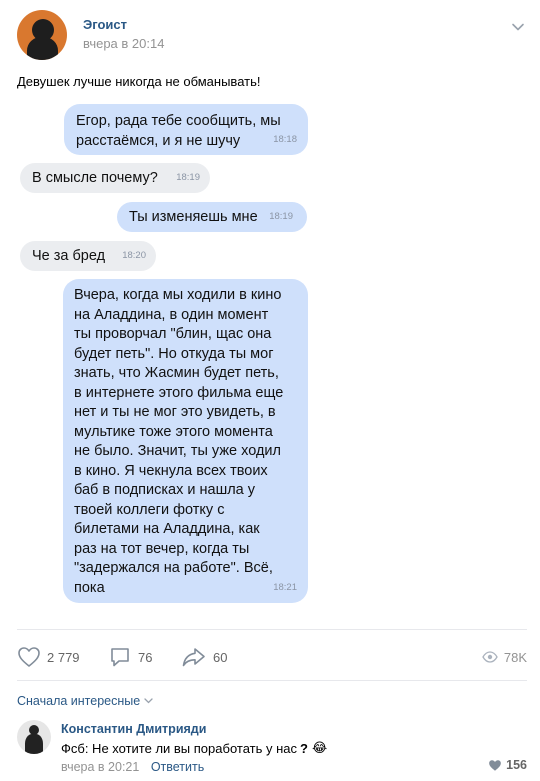 The image size is (540, 781). What do you see at coordinates (158, 140) in the screenshot?
I see `message-line: расстаёмся, и я не шучу` at bounding box center [158, 140].